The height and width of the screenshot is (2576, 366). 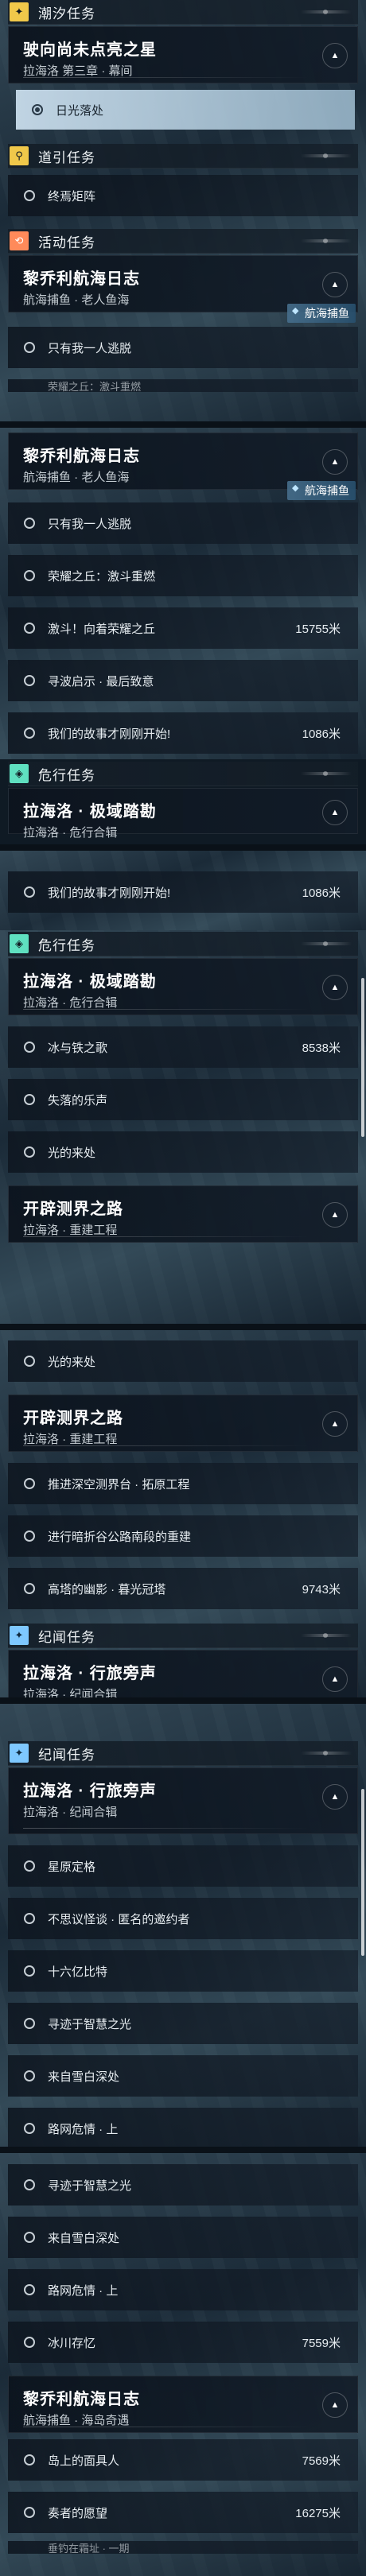 What do you see at coordinates (183, 575) in the screenshot?
I see `task-row: 荣耀之丘：激斗重燃` at bounding box center [183, 575].